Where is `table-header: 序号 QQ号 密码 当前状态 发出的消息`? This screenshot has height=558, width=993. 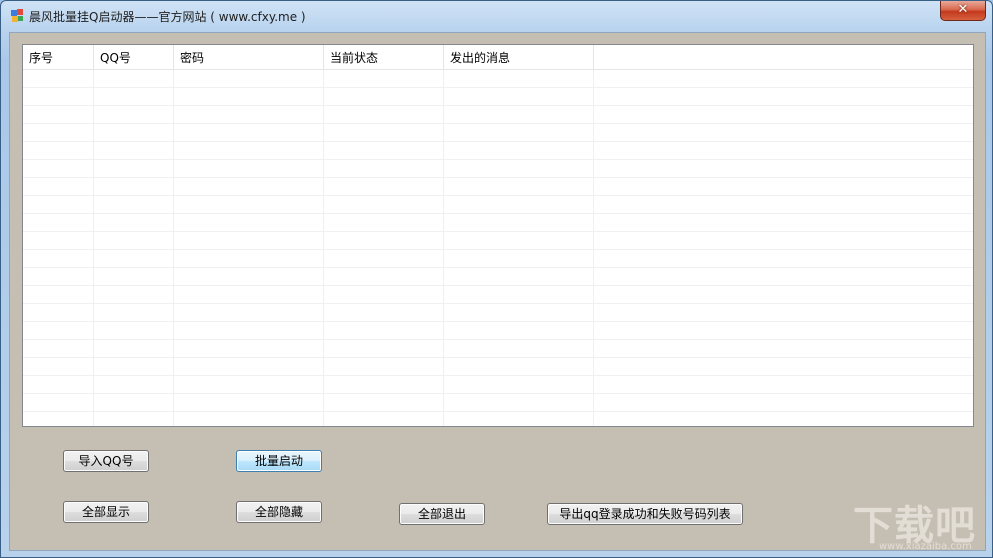
table-header: 序号 QQ号 密码 当前状态 发出的消息 is located at coordinates (498, 57).